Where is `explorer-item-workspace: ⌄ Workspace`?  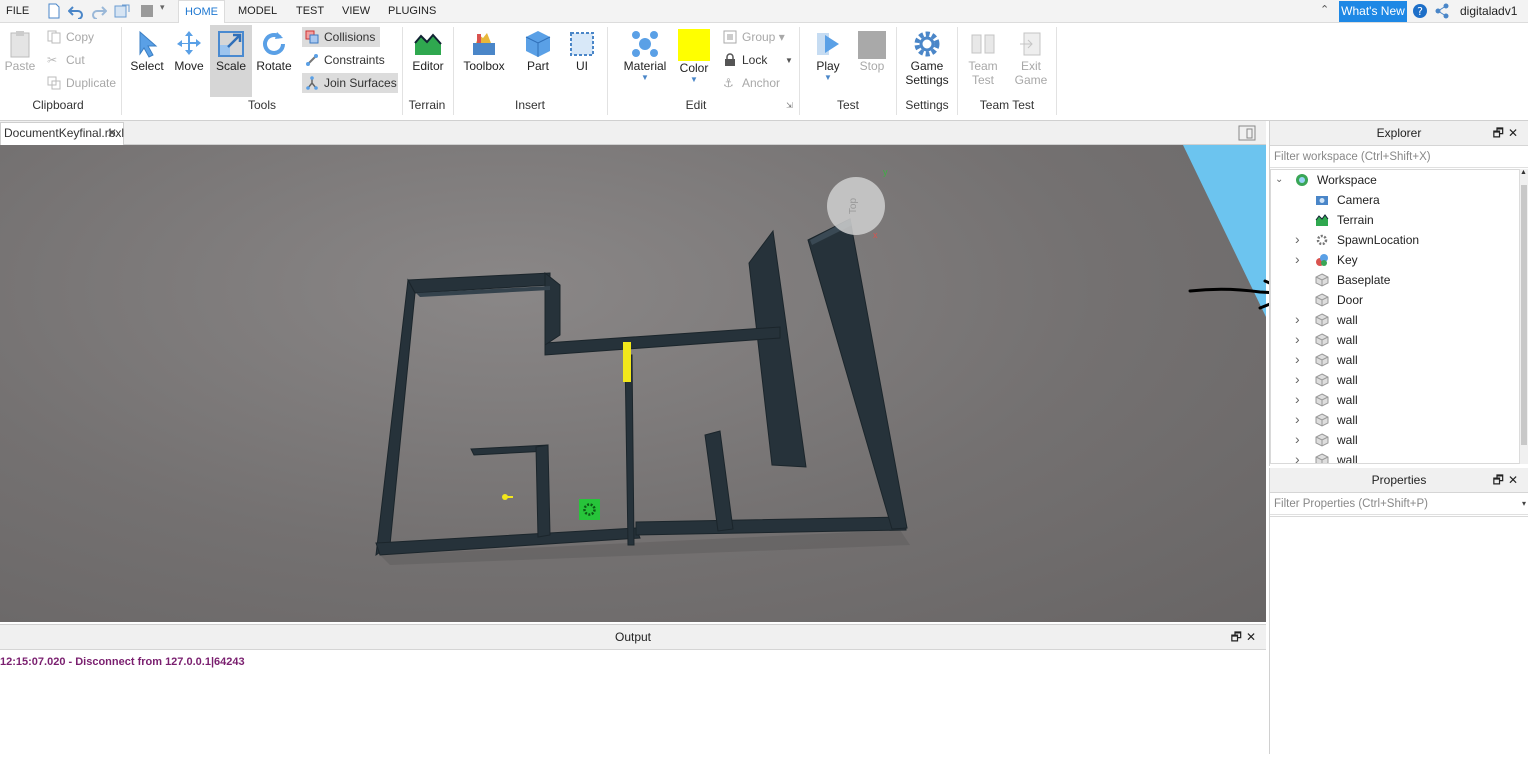
explorer-item-workspace: ⌄ Workspace is located at coordinates (1395, 180).